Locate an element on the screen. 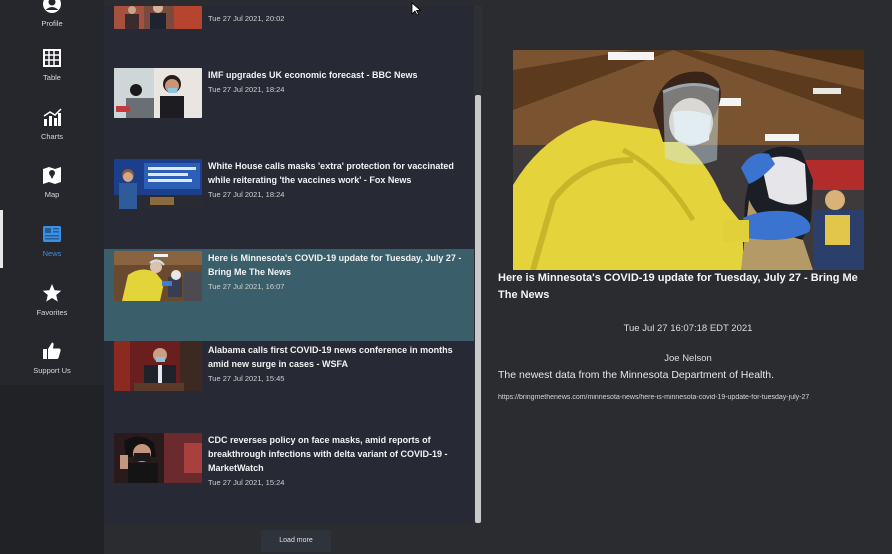  charts-icon is located at coordinates (52, 117).